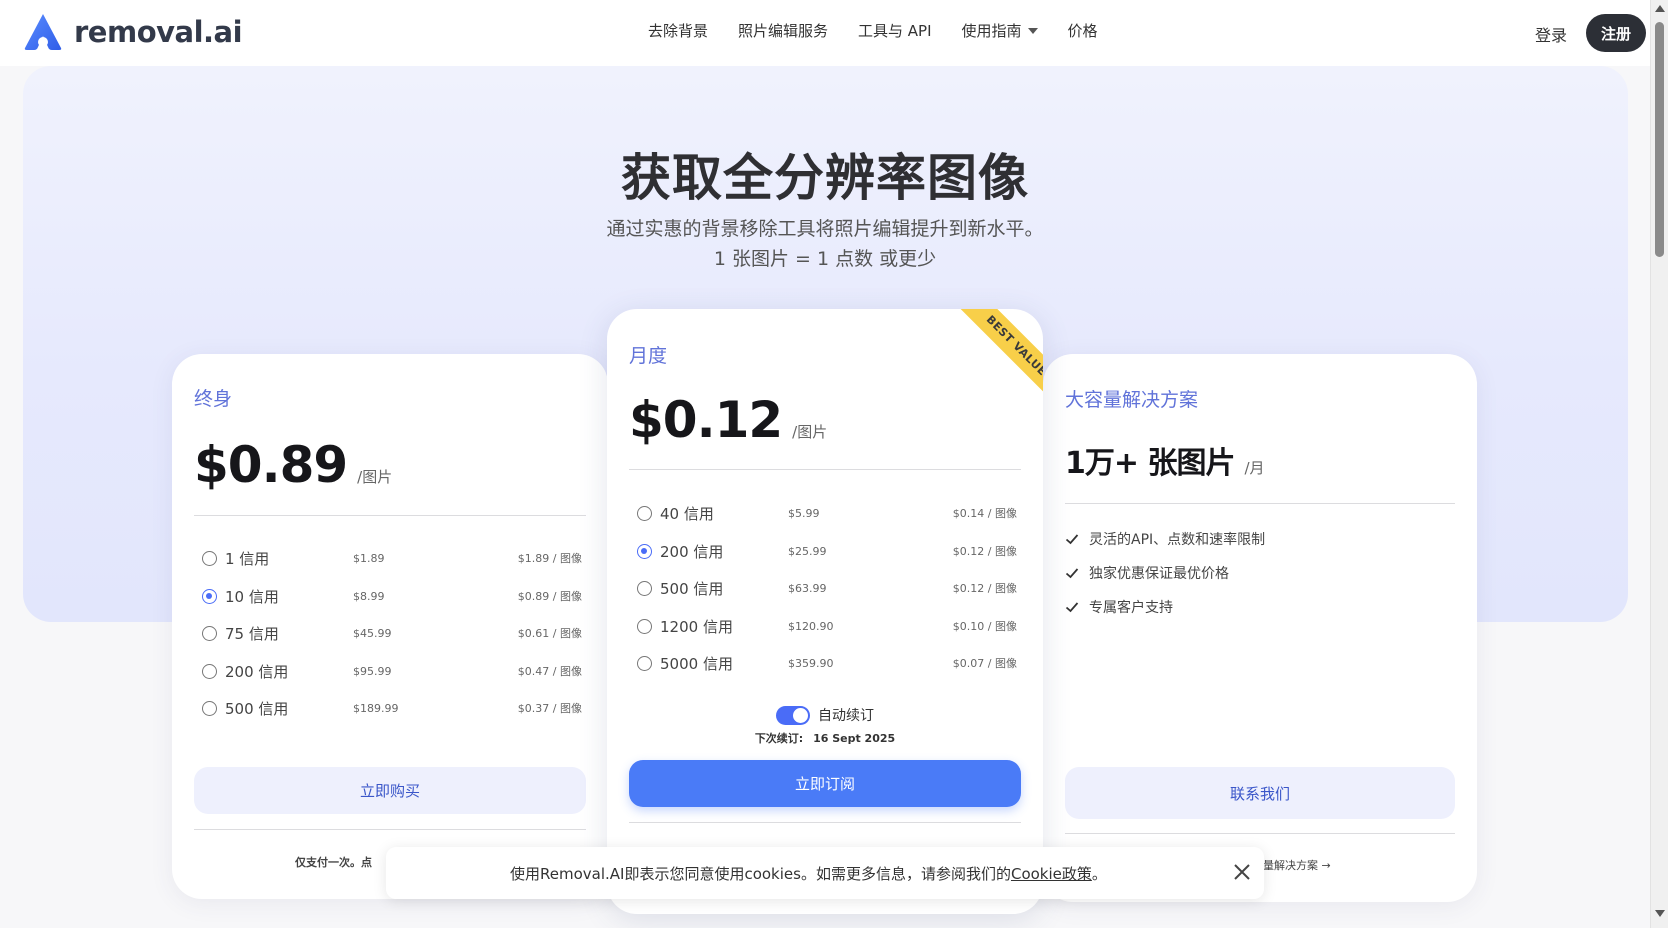 This screenshot has width=1668, height=928. I want to click on subscribe-now-button: 立即订阅, so click(825, 783).